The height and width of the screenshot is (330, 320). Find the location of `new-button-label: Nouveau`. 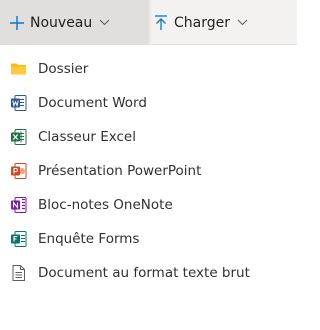

new-button-label: Nouveau is located at coordinates (61, 22).